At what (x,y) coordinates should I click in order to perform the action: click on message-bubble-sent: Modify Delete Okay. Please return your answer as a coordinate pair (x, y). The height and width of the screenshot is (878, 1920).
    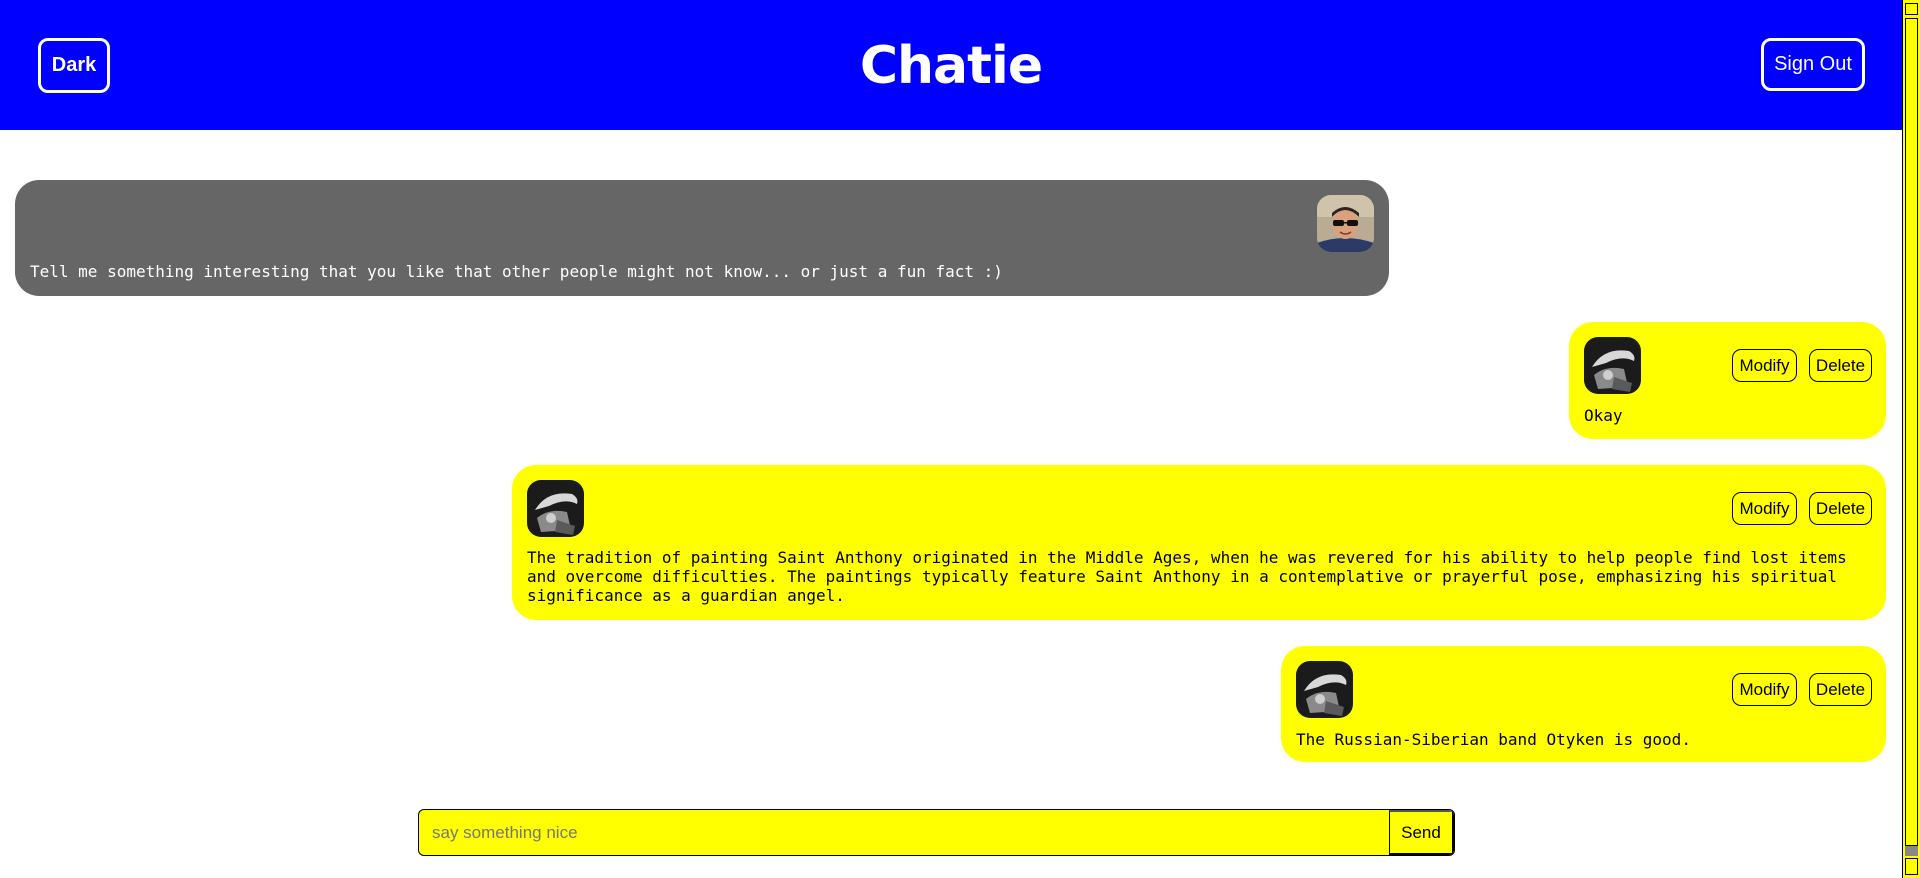
    Looking at the image, I should click on (1727, 380).